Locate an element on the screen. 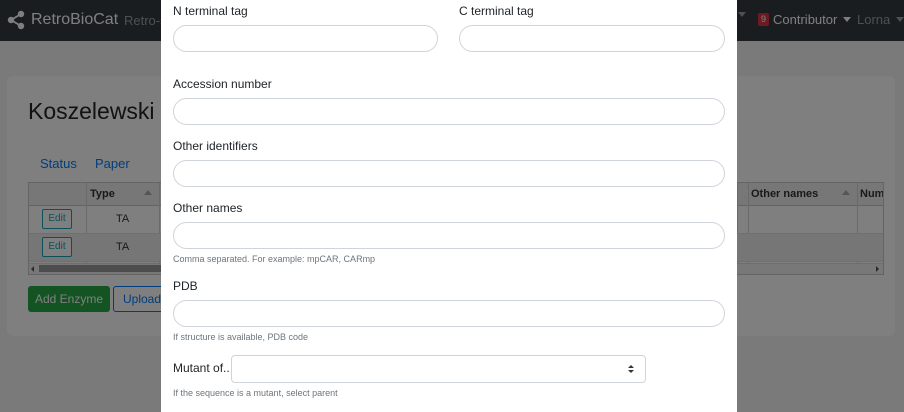 This screenshot has width=904, height=412. accession-number-label: Accession number is located at coordinates (222, 84).